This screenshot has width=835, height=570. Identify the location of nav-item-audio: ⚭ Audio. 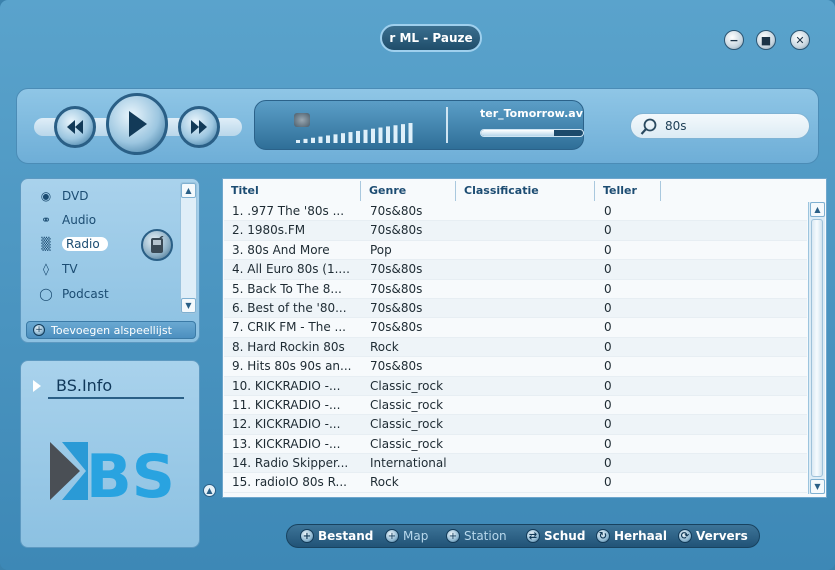
(67, 220).